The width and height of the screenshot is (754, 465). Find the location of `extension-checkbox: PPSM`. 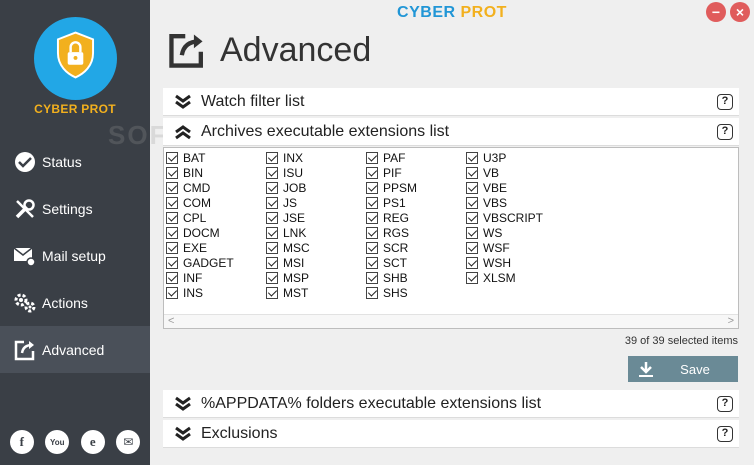

extension-checkbox: PPSM is located at coordinates (391, 187).